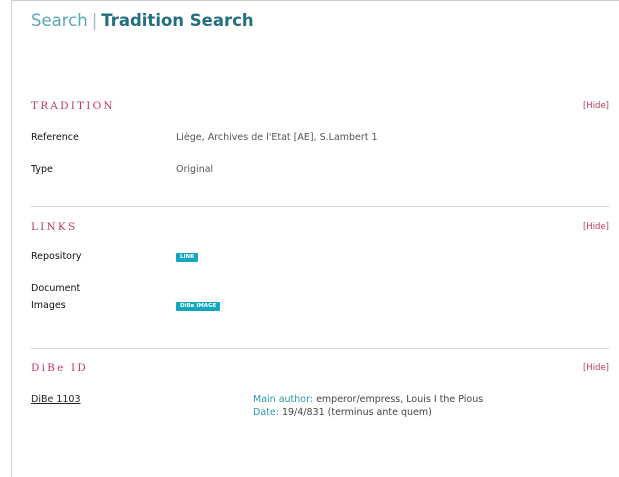  What do you see at coordinates (55, 137) in the screenshot?
I see `reference-label: Reference` at bounding box center [55, 137].